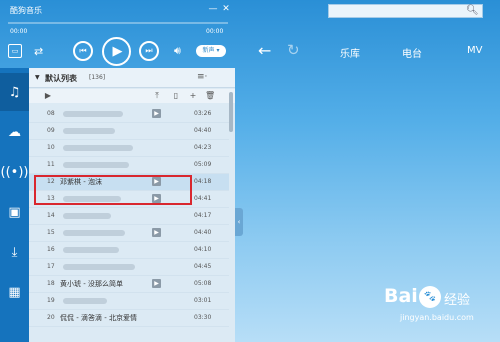 The width and height of the screenshot is (500, 342). I want to click on watermark-logo: Bai, so click(401, 296).